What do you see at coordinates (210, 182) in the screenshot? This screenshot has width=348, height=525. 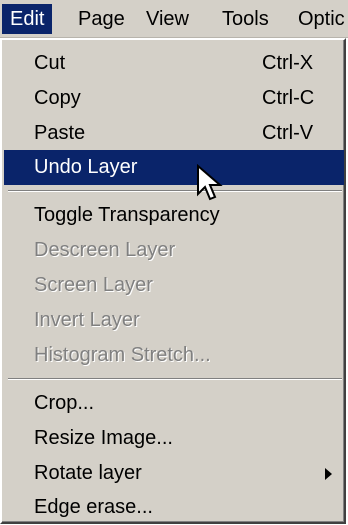 I see `arrow-cursor-icon` at bounding box center [210, 182].